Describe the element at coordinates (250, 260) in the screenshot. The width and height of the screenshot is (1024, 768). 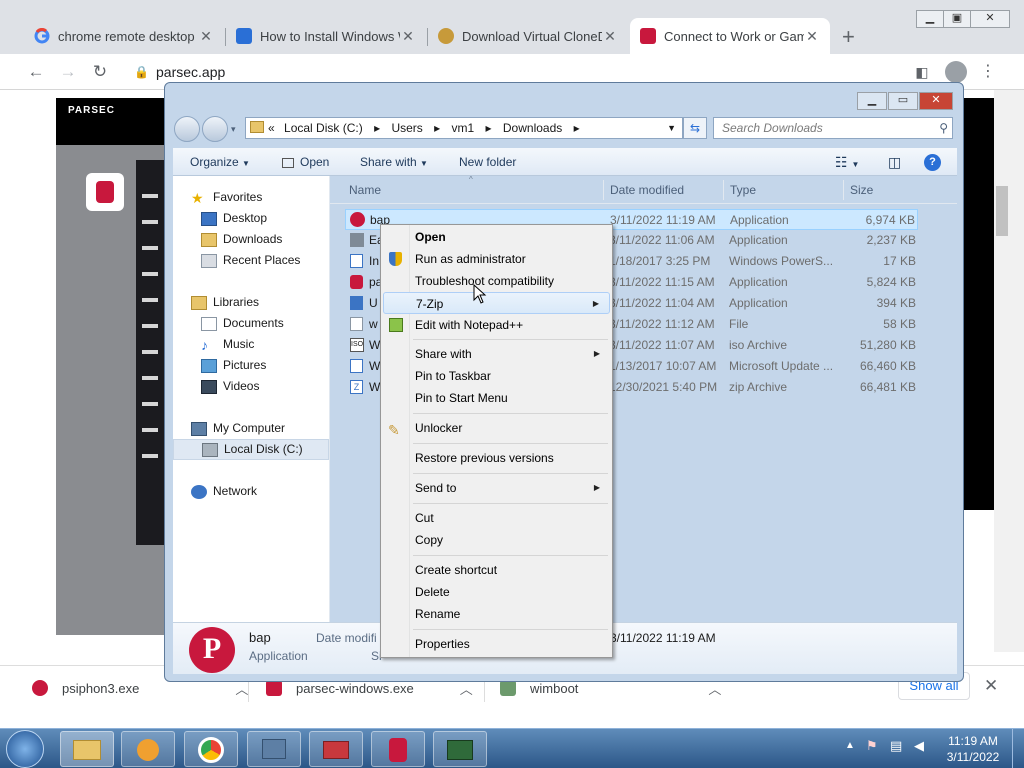
I see `nav-recent-places: Recent Places` at that location.